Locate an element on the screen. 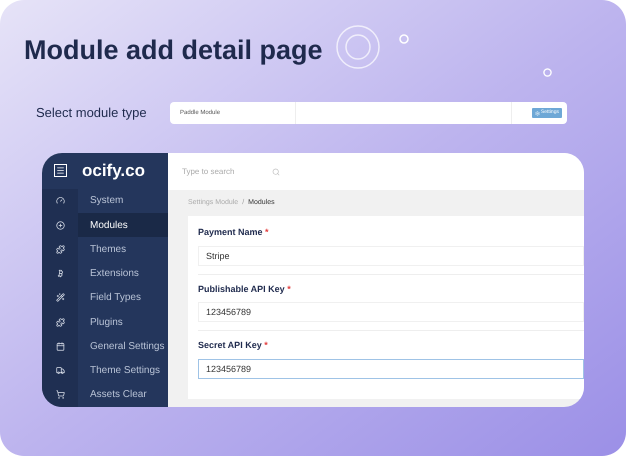 The height and width of the screenshot is (456, 626). sidebar-item: Modules is located at coordinates (105, 225).